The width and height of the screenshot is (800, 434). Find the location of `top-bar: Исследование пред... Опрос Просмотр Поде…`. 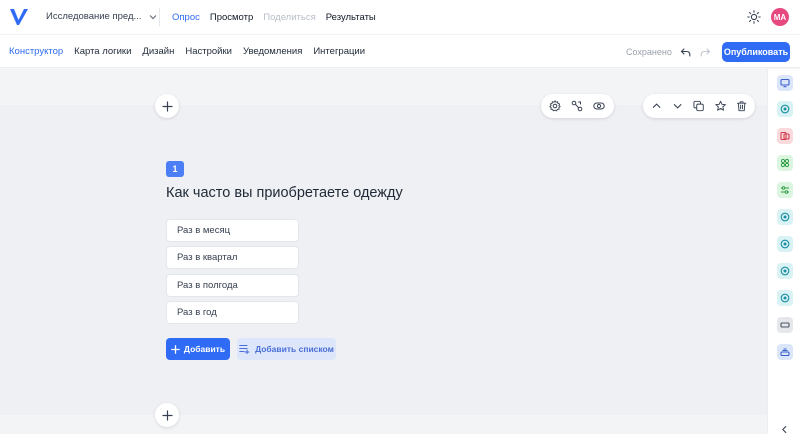

top-bar: Исследование пред... Опрос Просмотр Поде… is located at coordinates (400, 17).